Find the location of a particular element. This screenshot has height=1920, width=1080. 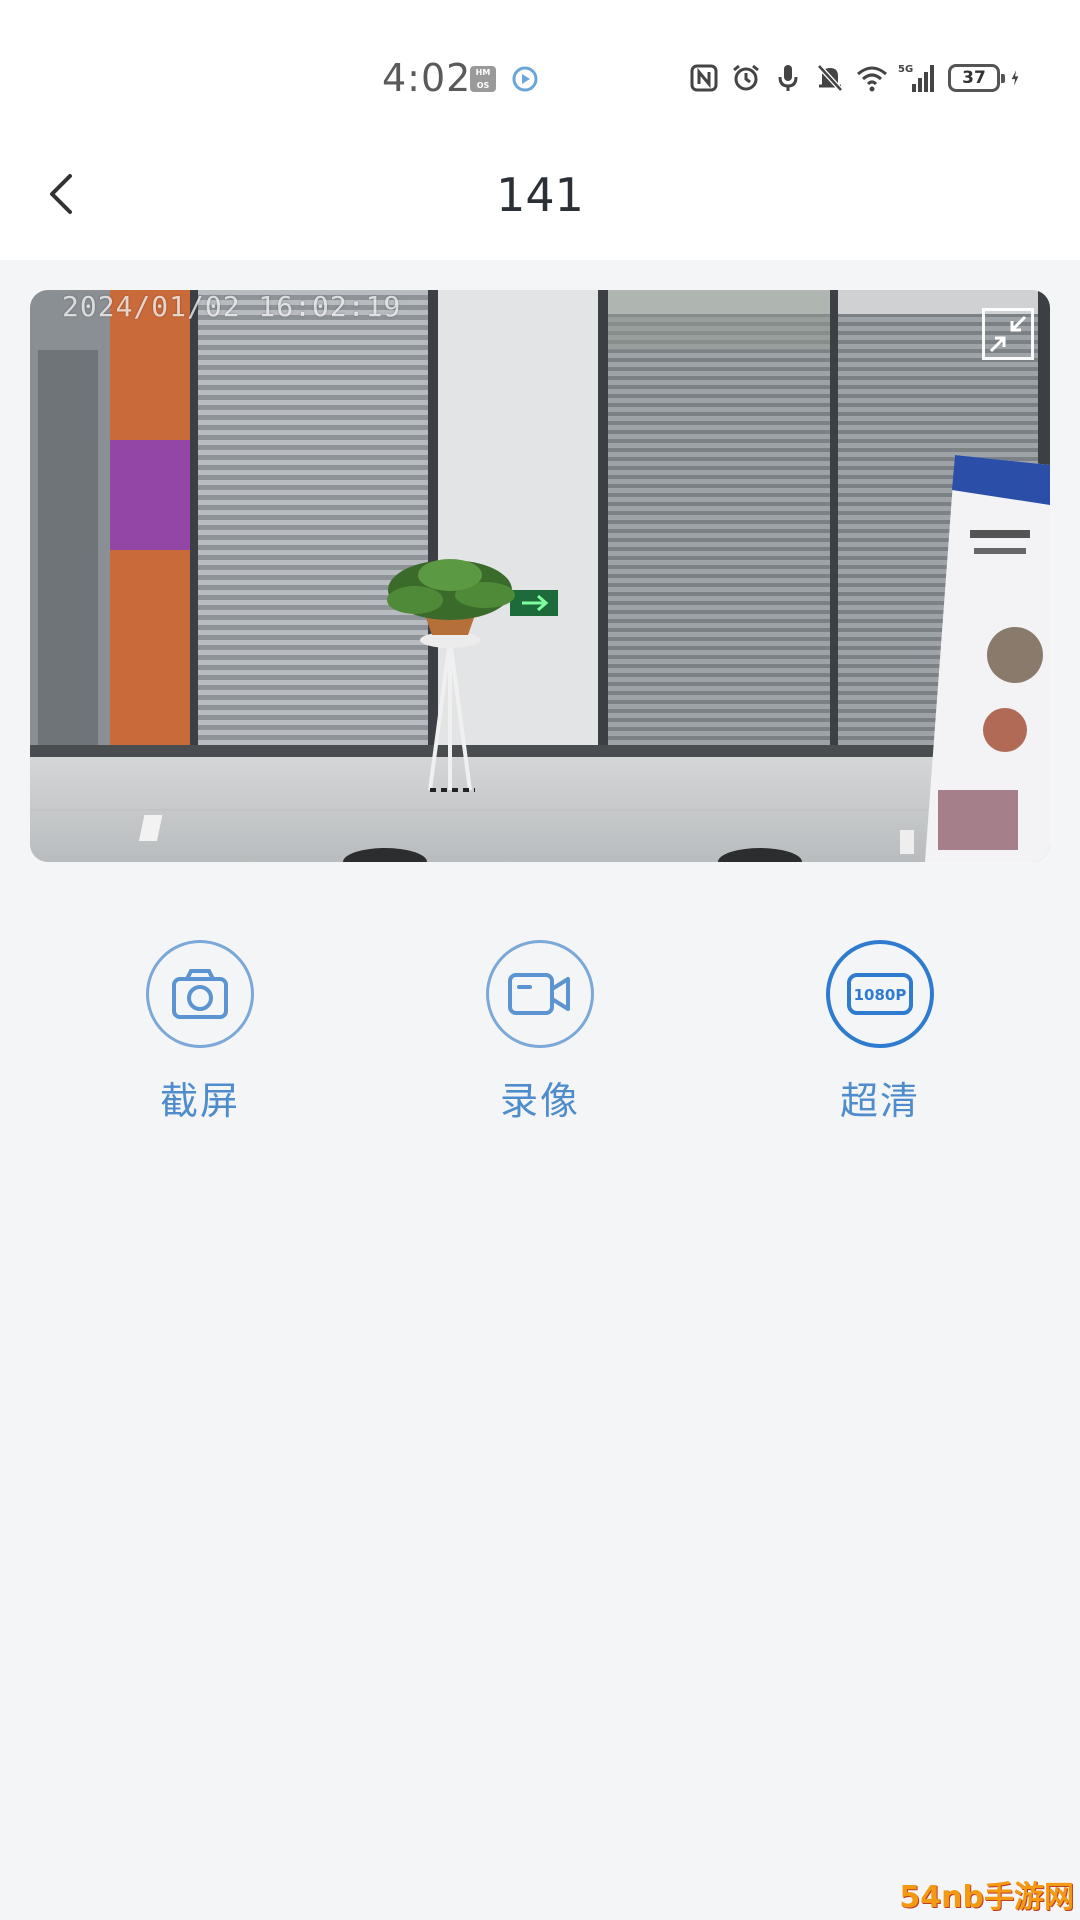

video-timestamp: 2024/01/02 16:02:19 is located at coordinates (232, 306).